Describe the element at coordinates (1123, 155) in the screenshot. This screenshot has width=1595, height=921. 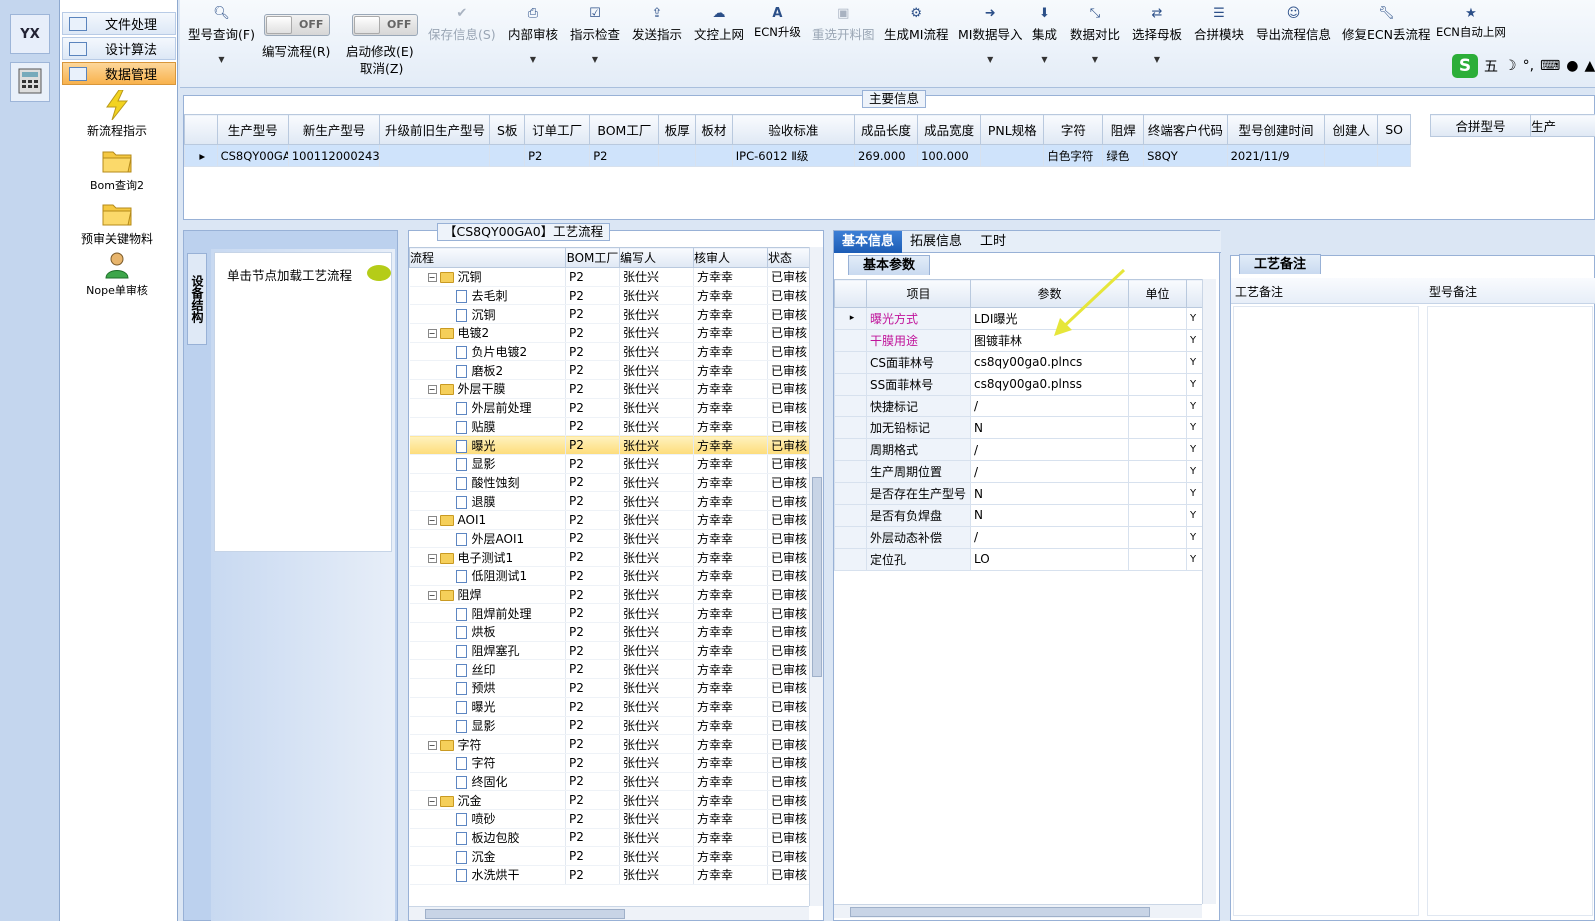
I see `table-cell: 绿色` at that location.